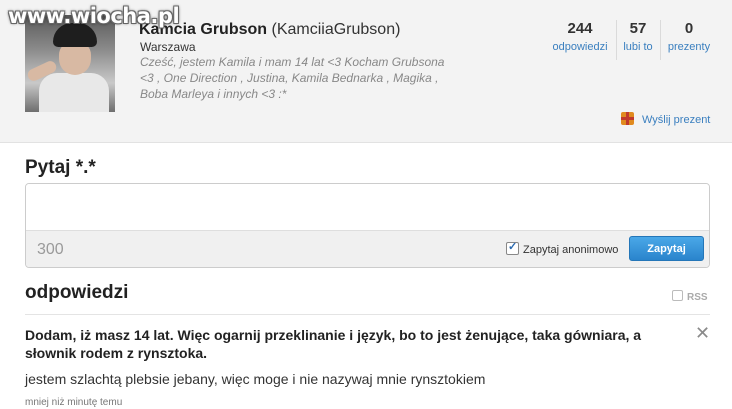 Image resolution: width=732 pixels, height=409 pixels. I want to click on divider, so click(367, 314).